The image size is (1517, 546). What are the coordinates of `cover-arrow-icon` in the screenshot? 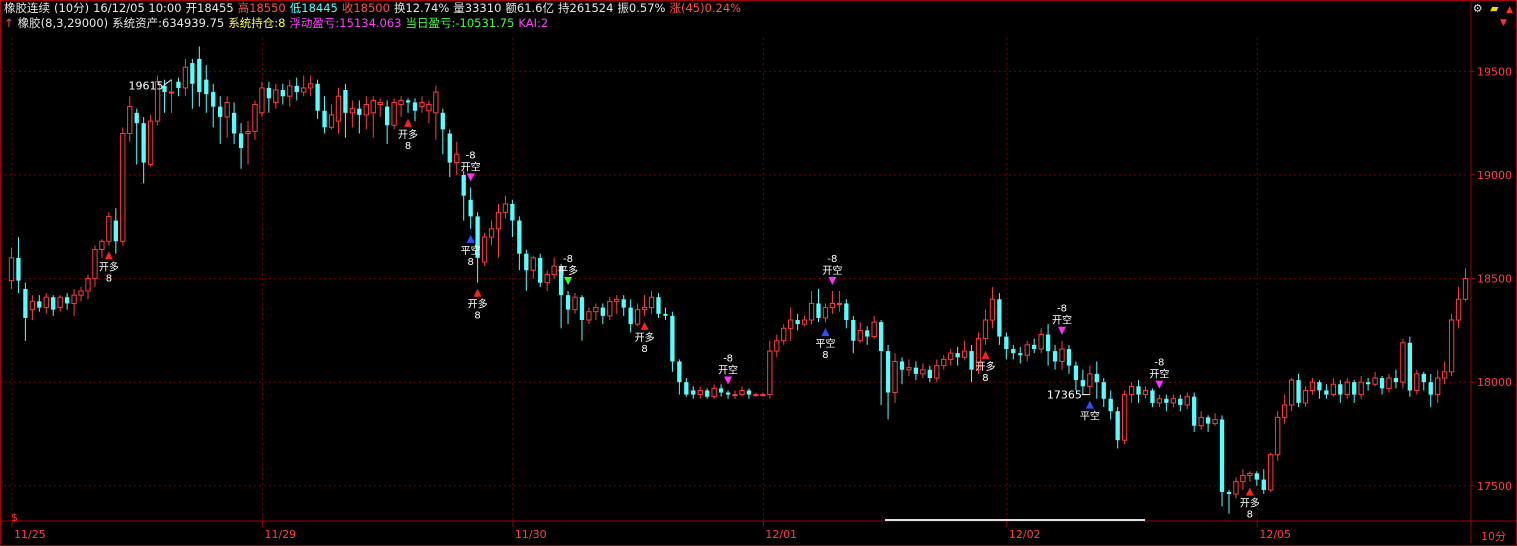 It's located at (1089, 404).